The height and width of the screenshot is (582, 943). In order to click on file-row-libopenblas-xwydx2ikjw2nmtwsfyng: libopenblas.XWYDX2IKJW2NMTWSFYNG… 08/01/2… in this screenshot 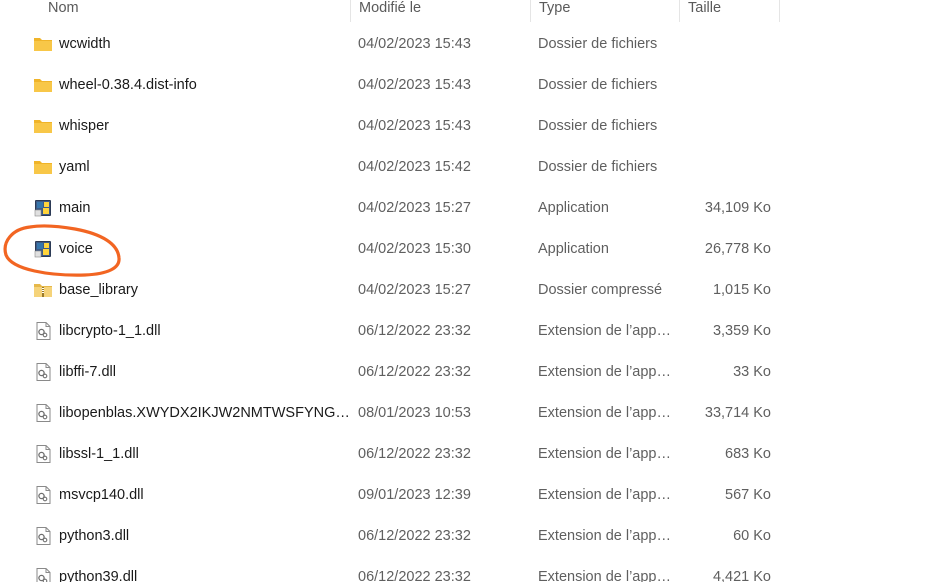, I will do `click(471, 413)`.